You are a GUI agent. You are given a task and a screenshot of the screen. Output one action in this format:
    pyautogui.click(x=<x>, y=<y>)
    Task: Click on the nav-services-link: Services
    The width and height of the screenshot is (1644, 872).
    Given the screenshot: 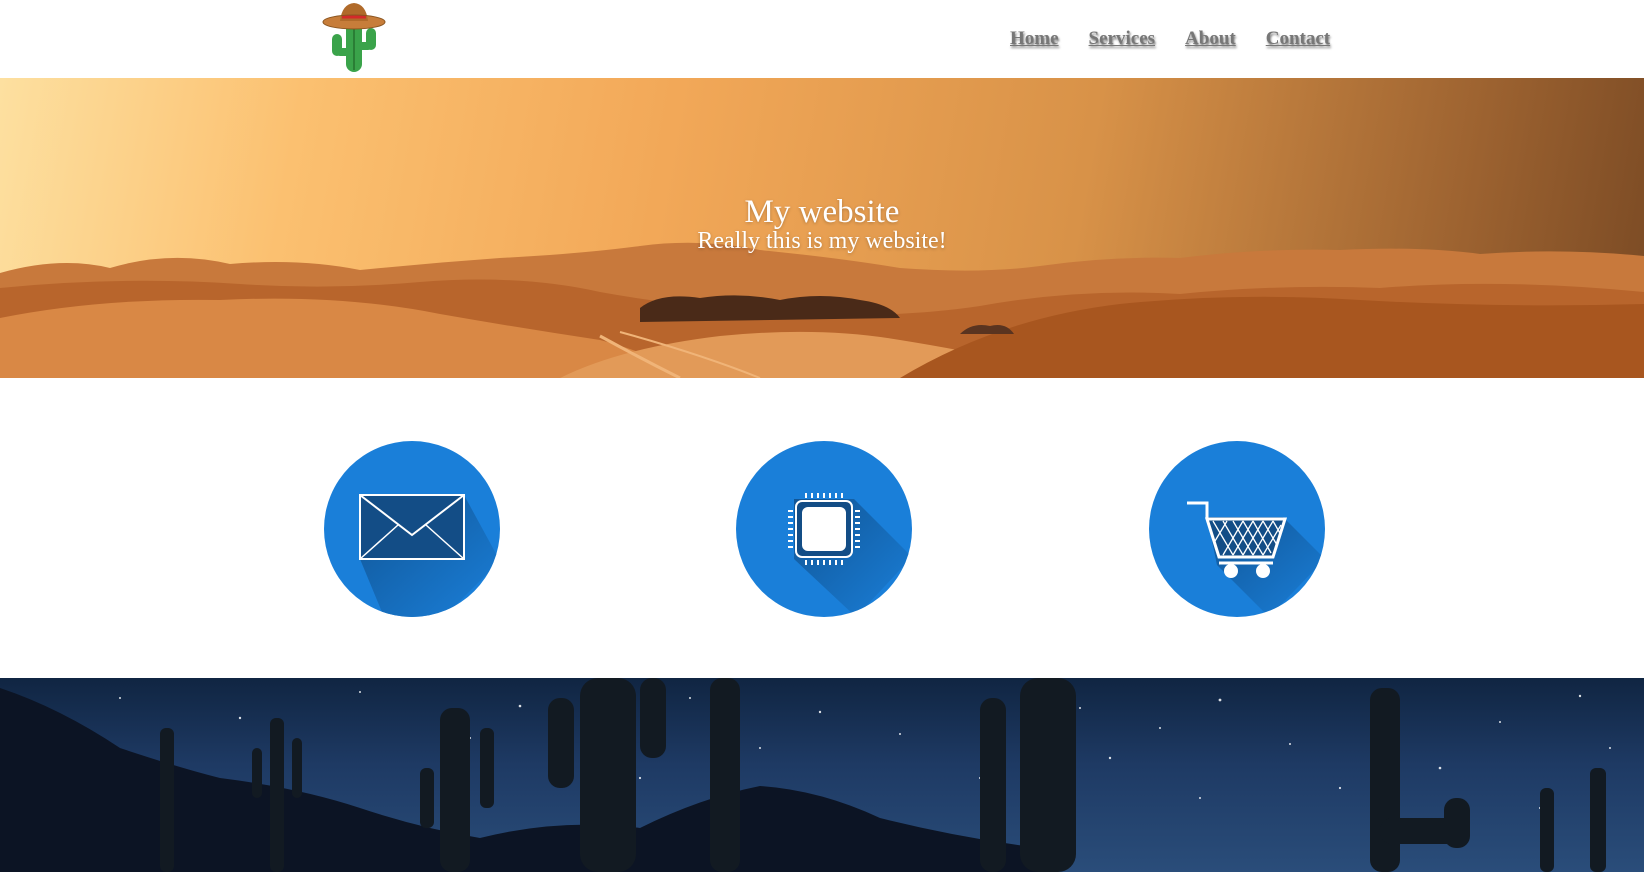 What is the action you would take?
    pyautogui.click(x=1122, y=39)
    